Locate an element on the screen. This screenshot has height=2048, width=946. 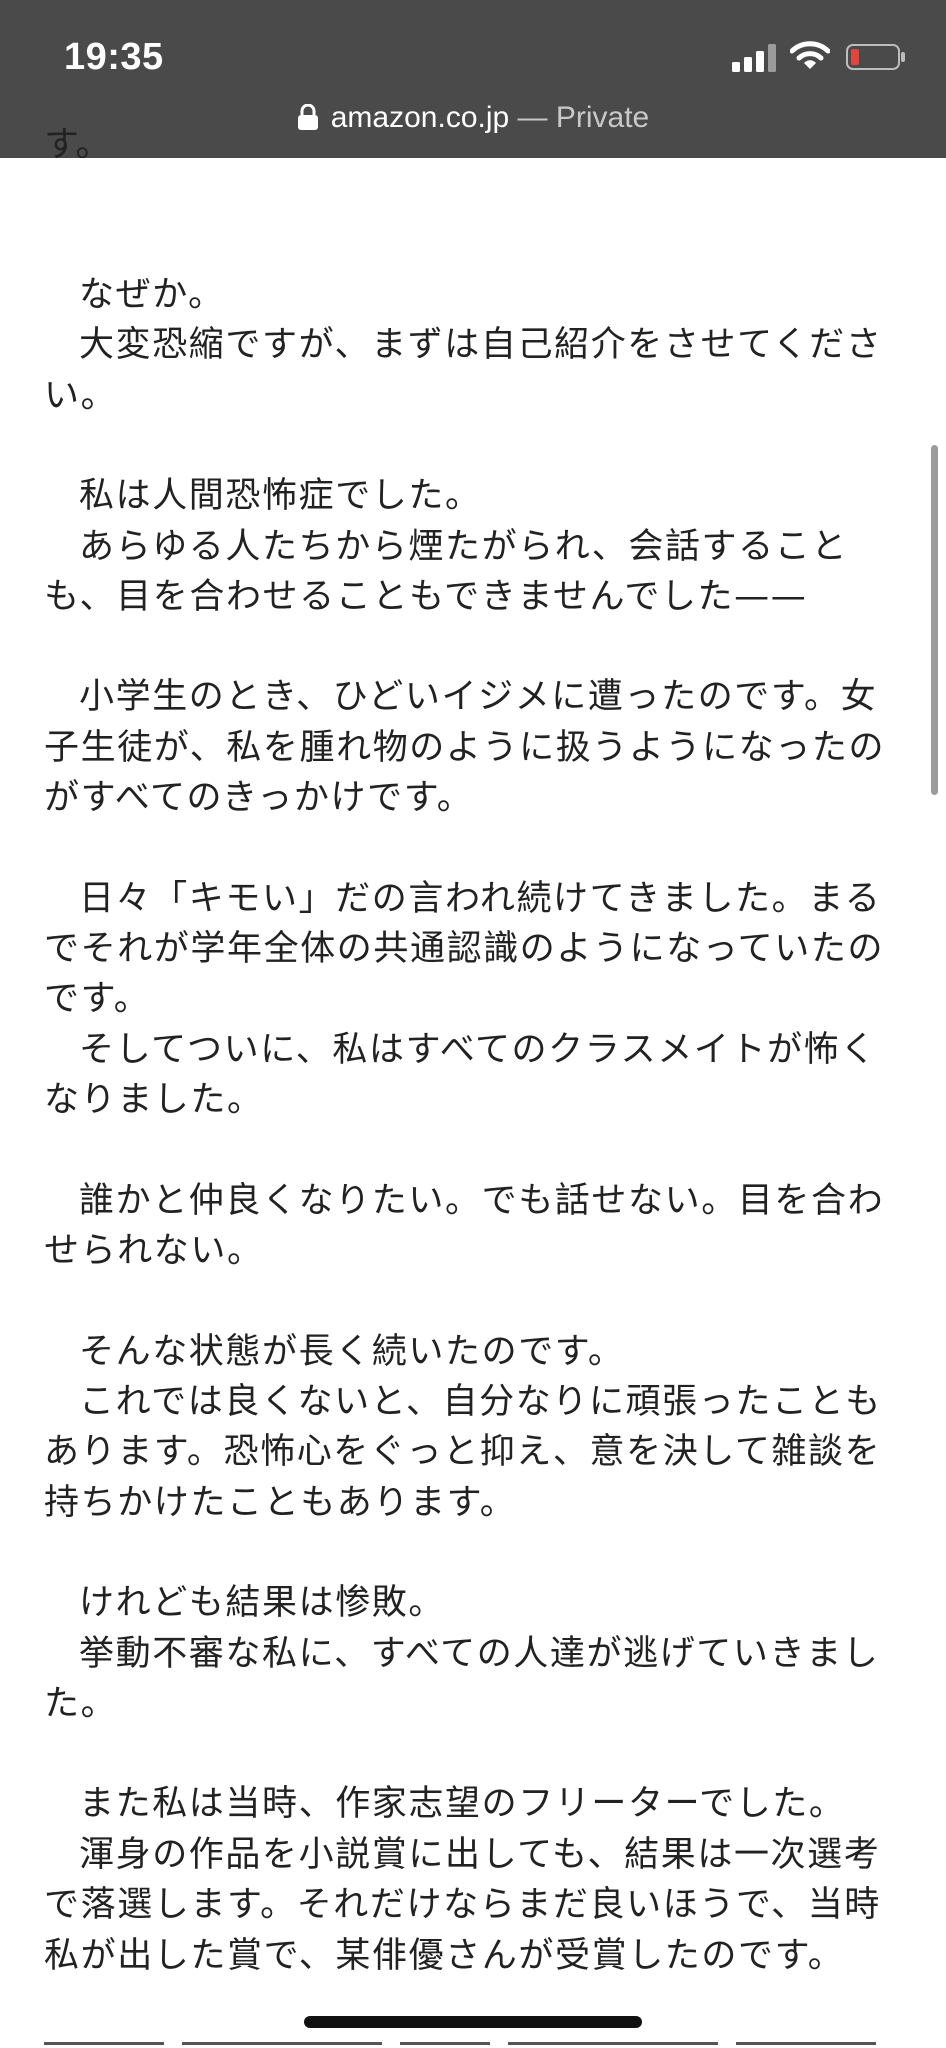
wifi-icon is located at coordinates (810, 55).